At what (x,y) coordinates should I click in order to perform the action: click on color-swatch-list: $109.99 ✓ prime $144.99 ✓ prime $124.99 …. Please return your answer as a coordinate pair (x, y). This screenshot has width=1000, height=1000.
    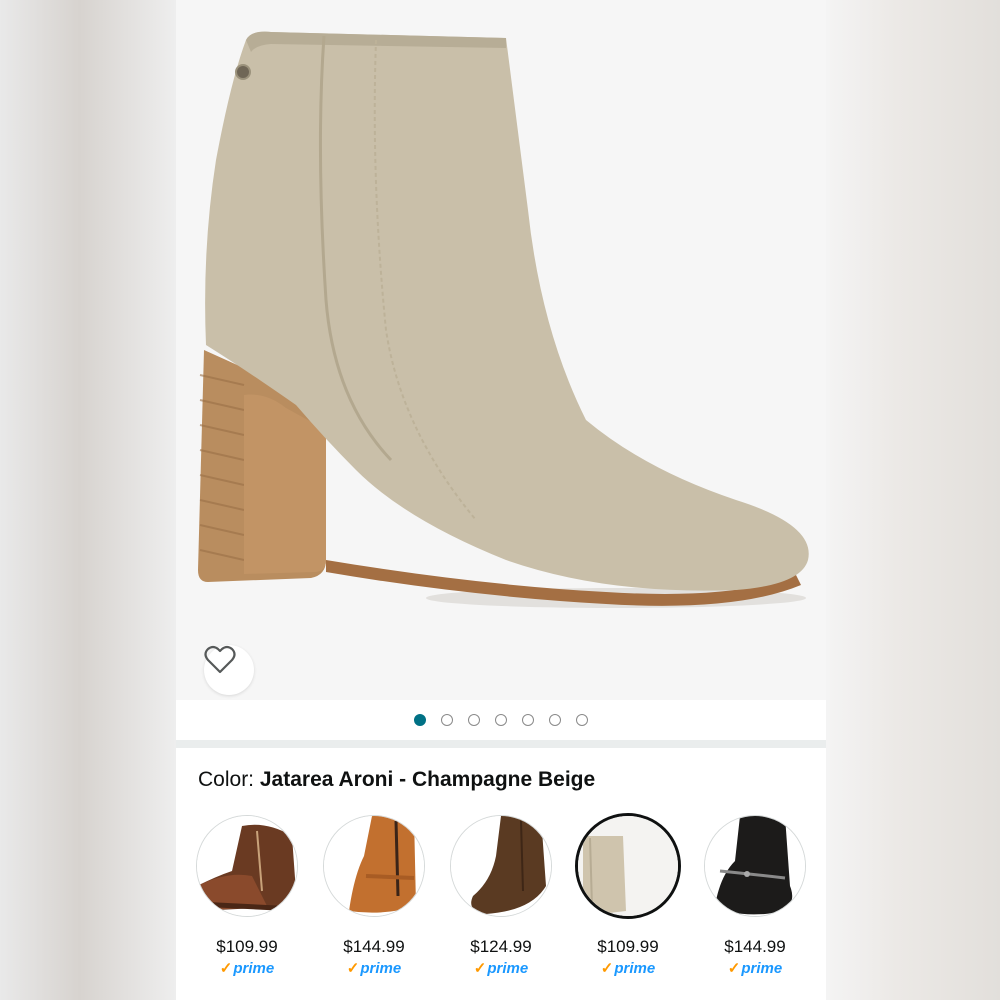
    Looking at the image, I should click on (501, 895).